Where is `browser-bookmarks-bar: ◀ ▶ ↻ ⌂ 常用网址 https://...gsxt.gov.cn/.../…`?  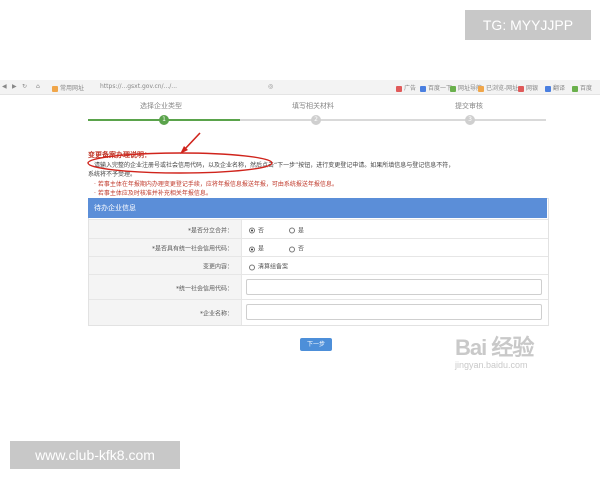
browser-bookmarks-bar: ◀ ▶ ↻ ⌂ 常用网址 https://...gsxt.gov.cn/.../… is located at coordinates (300, 87).